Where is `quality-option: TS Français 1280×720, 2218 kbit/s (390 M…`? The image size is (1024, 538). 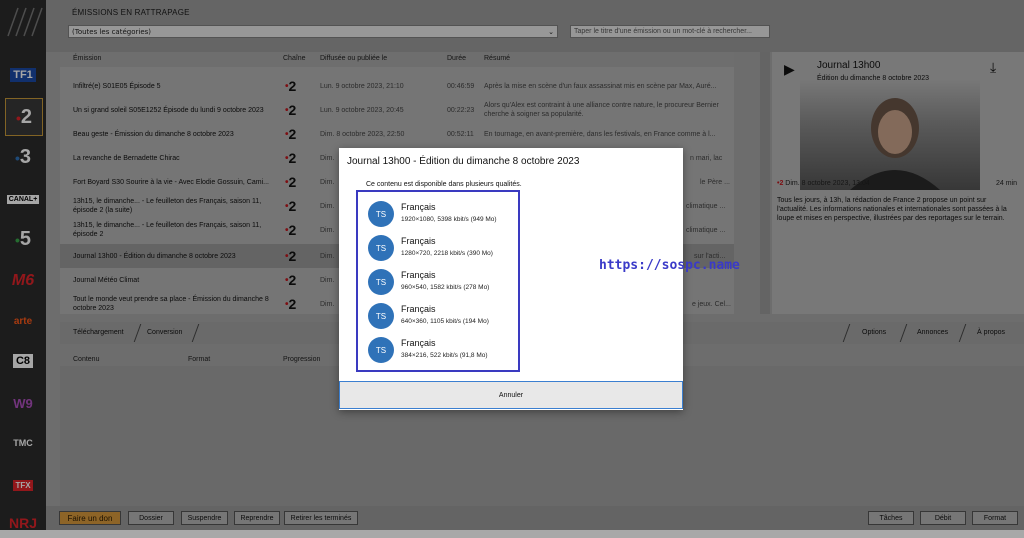
quality-option: TS Français 1280×720, 2218 kbit/s (390 M… is located at coordinates (441, 249).